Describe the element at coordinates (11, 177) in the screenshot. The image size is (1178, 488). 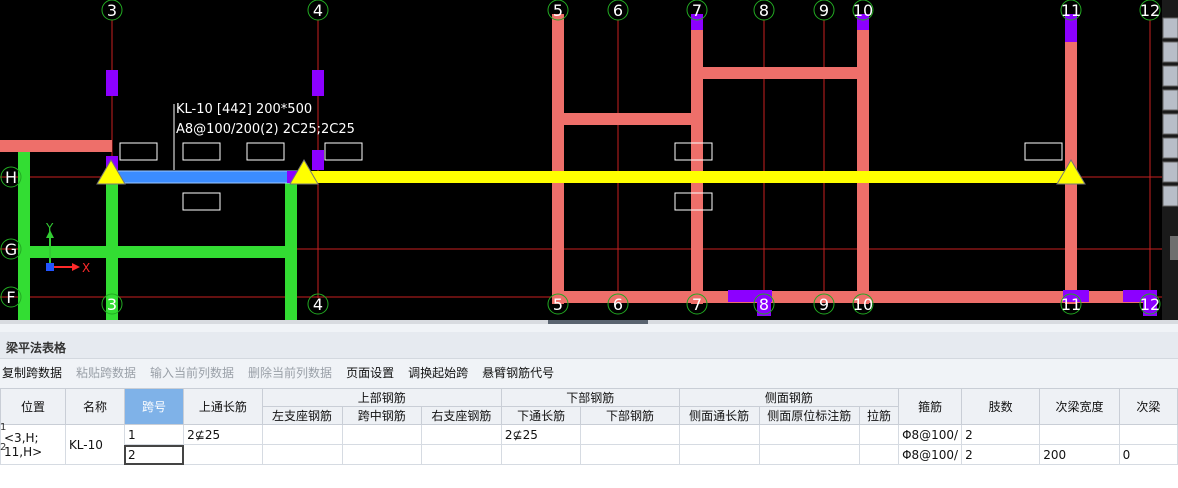
I see `grid-left-H: H` at that location.